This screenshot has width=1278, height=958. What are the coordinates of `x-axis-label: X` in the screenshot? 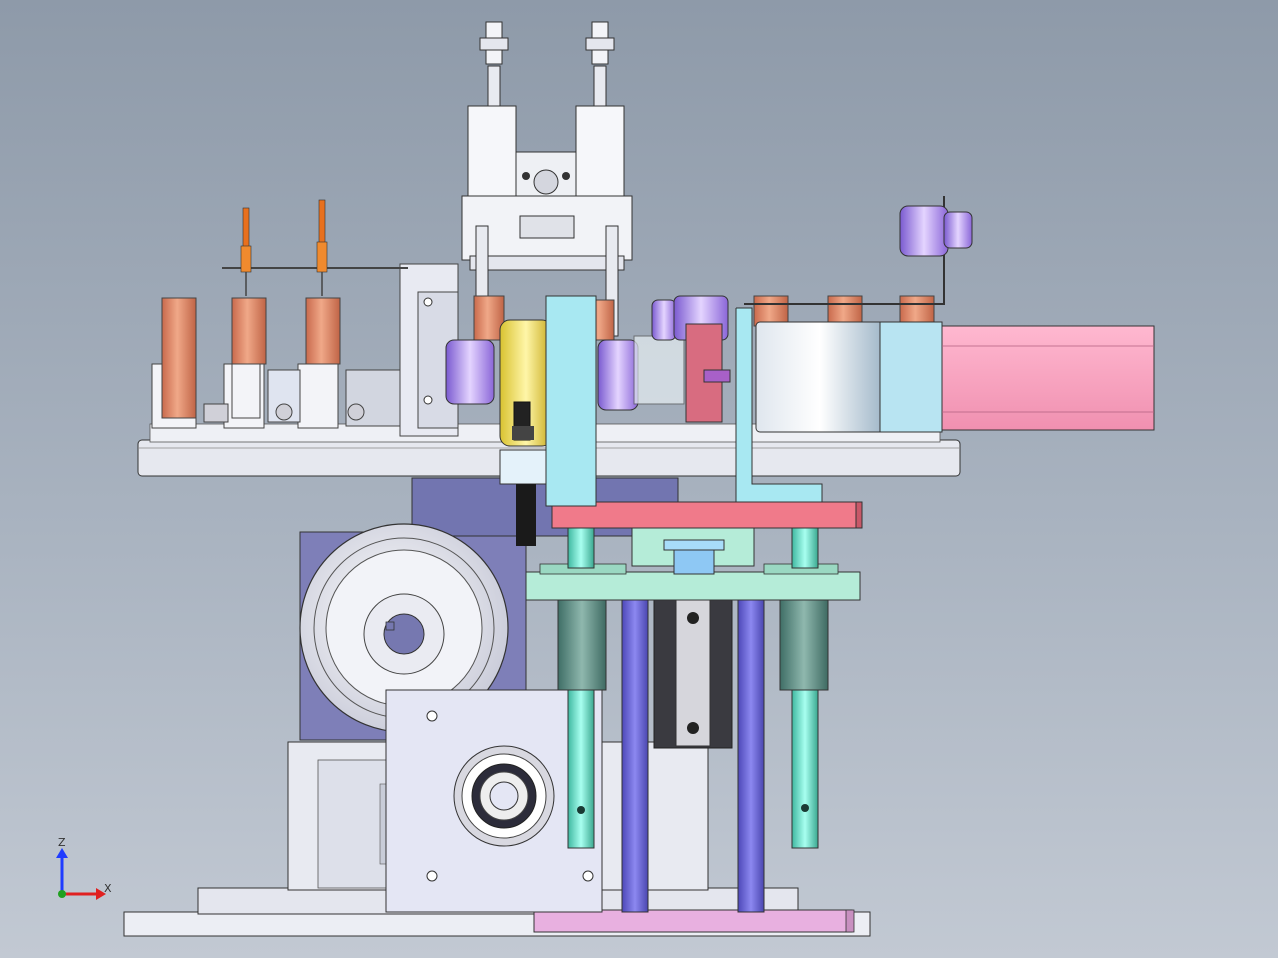 It's located at (108, 888).